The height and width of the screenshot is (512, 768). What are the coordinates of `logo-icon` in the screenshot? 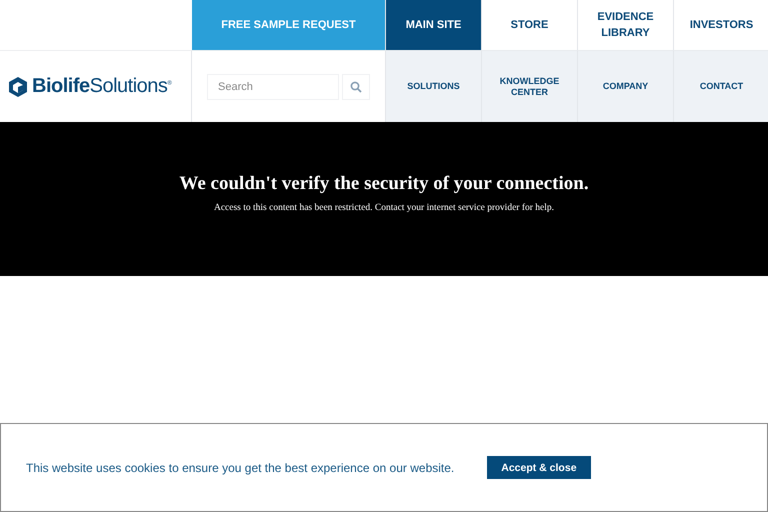 It's located at (18, 87).